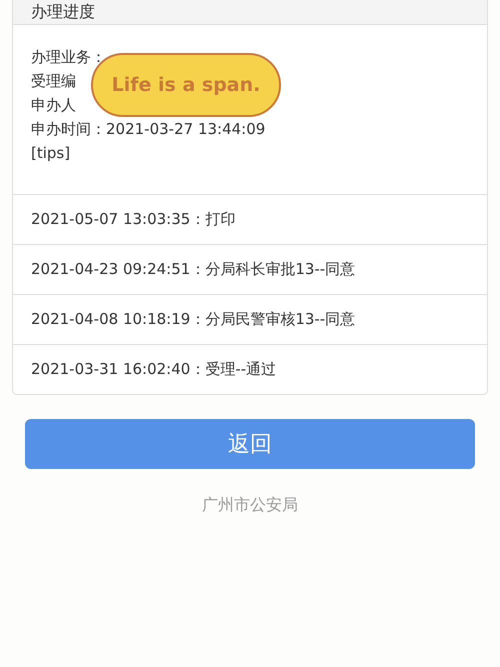 This screenshot has width=500, height=667. Describe the element at coordinates (68, 57) in the screenshot. I see `info-line: 办理业务：` at that location.